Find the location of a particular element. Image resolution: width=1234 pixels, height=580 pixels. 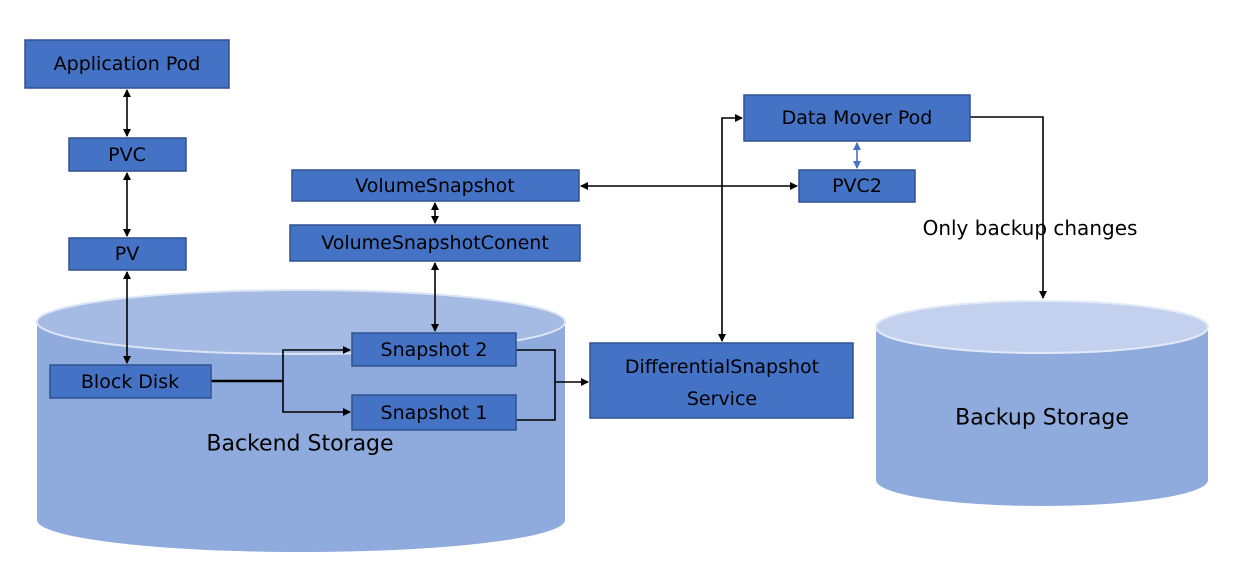

volume-snapshot-label: VolumeSnapshot is located at coordinates (435, 186).